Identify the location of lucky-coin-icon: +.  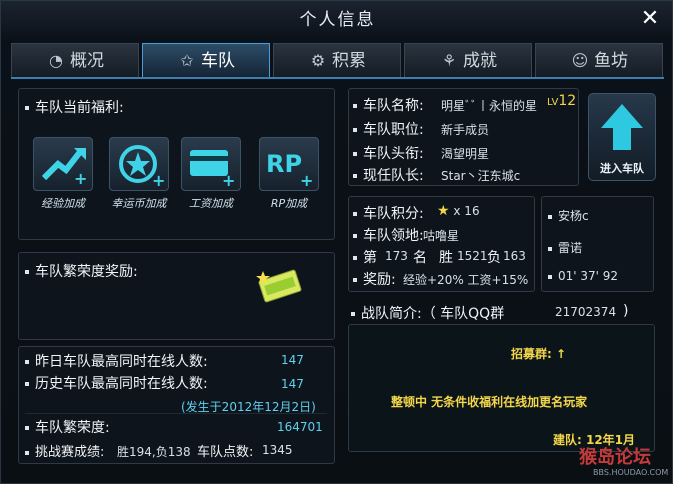
(139, 164).